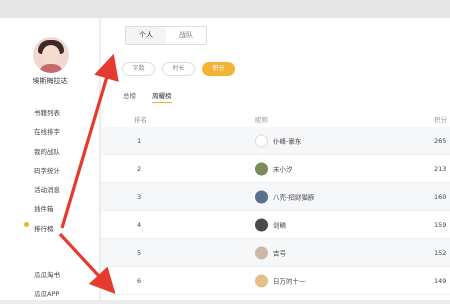 The height and width of the screenshot is (304, 450). Describe the element at coordinates (139, 280) in the screenshot. I see `rank-cell: 6` at that location.